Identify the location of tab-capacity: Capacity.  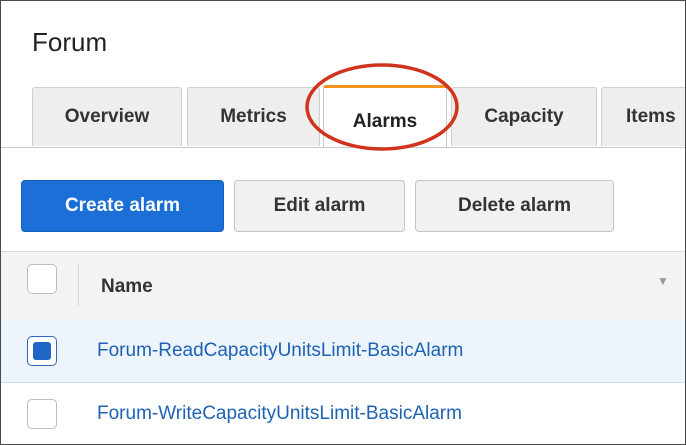
(524, 116).